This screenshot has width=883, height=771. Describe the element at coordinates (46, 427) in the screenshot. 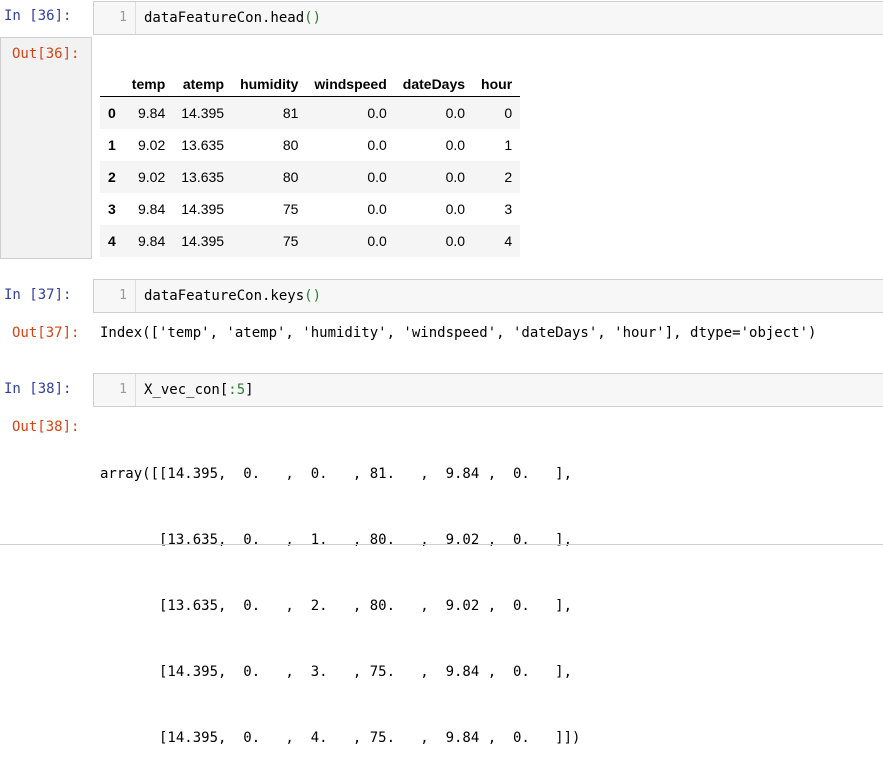

I see `output-prompt-38: Out[38]:` at that location.